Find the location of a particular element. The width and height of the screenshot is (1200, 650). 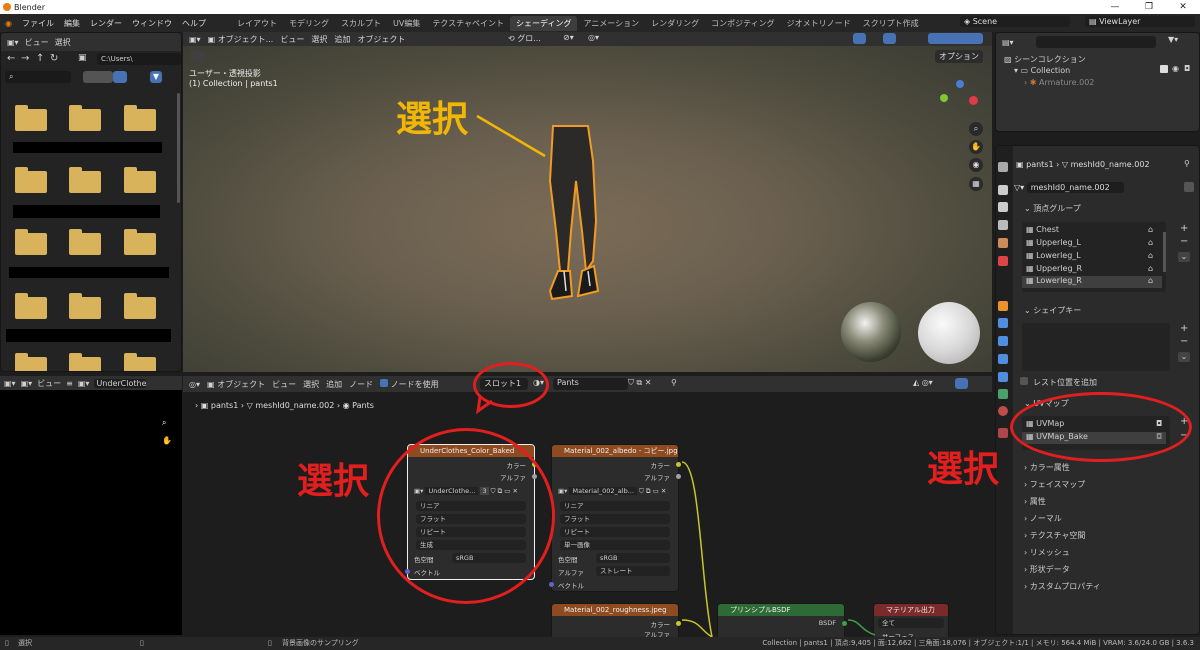

list-item: ▦ Upperleg_R ⌂ is located at coordinates (1093, 269).